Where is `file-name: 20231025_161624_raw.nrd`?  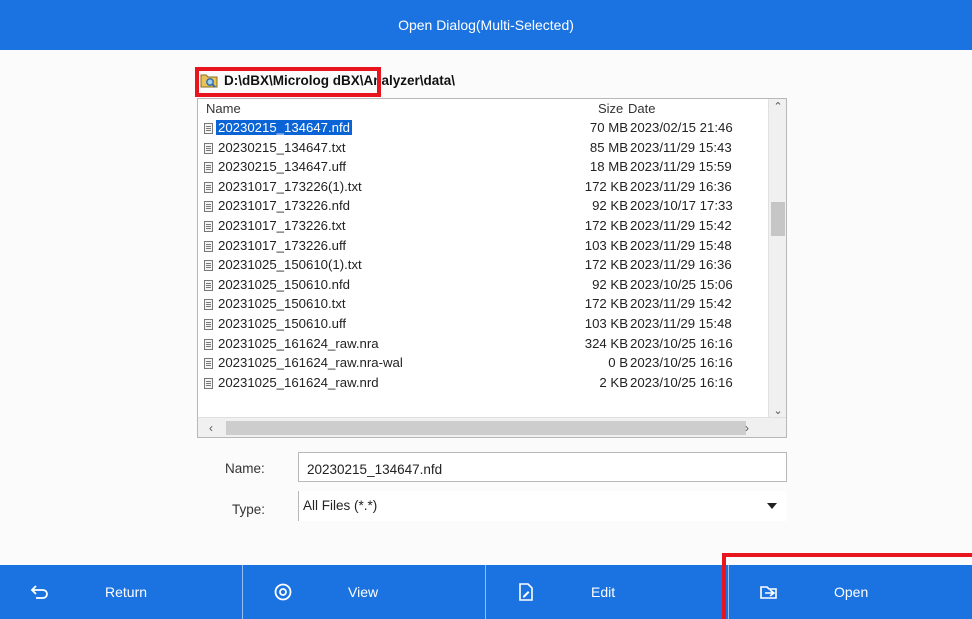
file-name: 20231025_161624_raw.nrd is located at coordinates (298, 382).